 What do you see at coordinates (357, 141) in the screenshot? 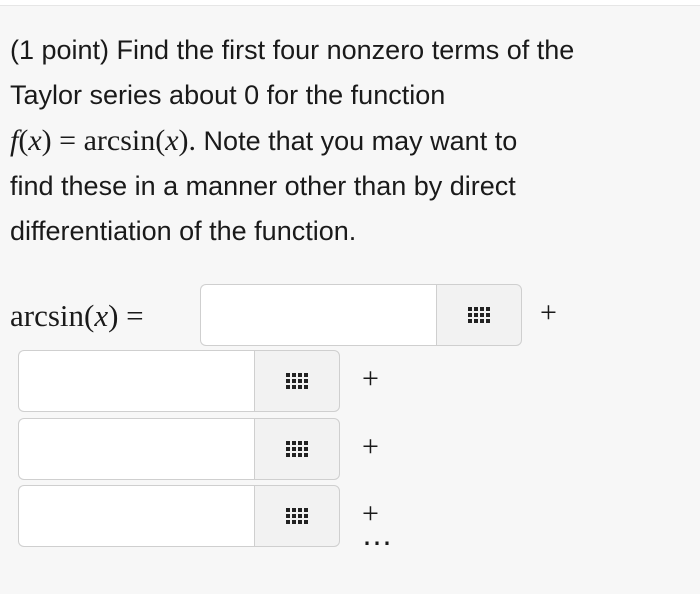
I see `problem-line-3-text: Note that you may want to` at bounding box center [357, 141].